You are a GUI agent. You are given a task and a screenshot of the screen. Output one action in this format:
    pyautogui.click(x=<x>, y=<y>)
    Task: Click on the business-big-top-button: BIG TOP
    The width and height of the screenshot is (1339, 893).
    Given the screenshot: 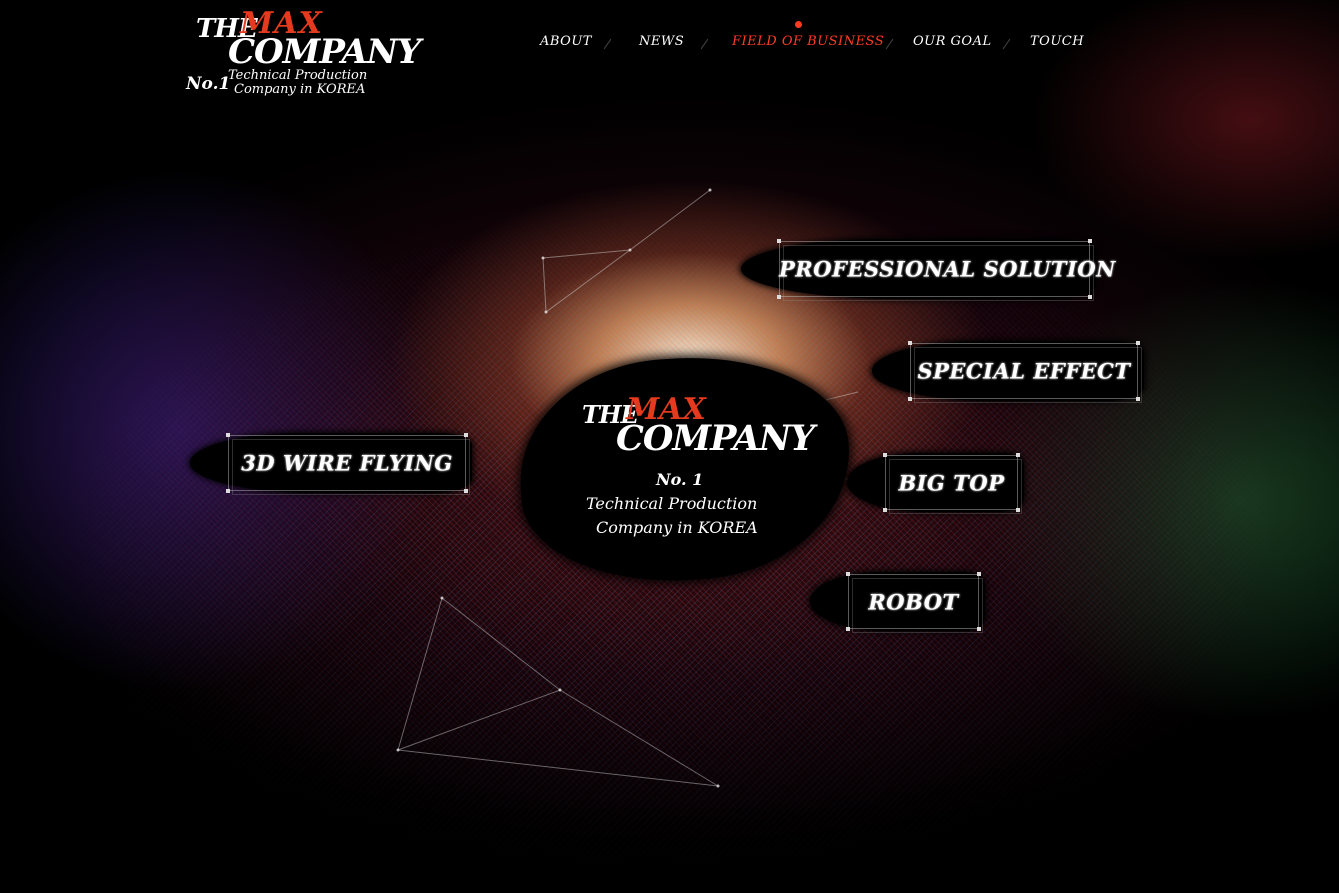 What is the action you would take?
    pyautogui.click(x=935, y=483)
    